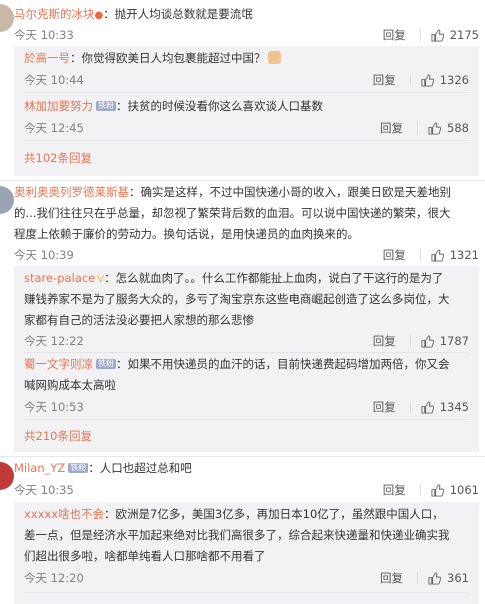 This screenshot has width=485, height=604. I want to click on like-count: 361, so click(458, 578).